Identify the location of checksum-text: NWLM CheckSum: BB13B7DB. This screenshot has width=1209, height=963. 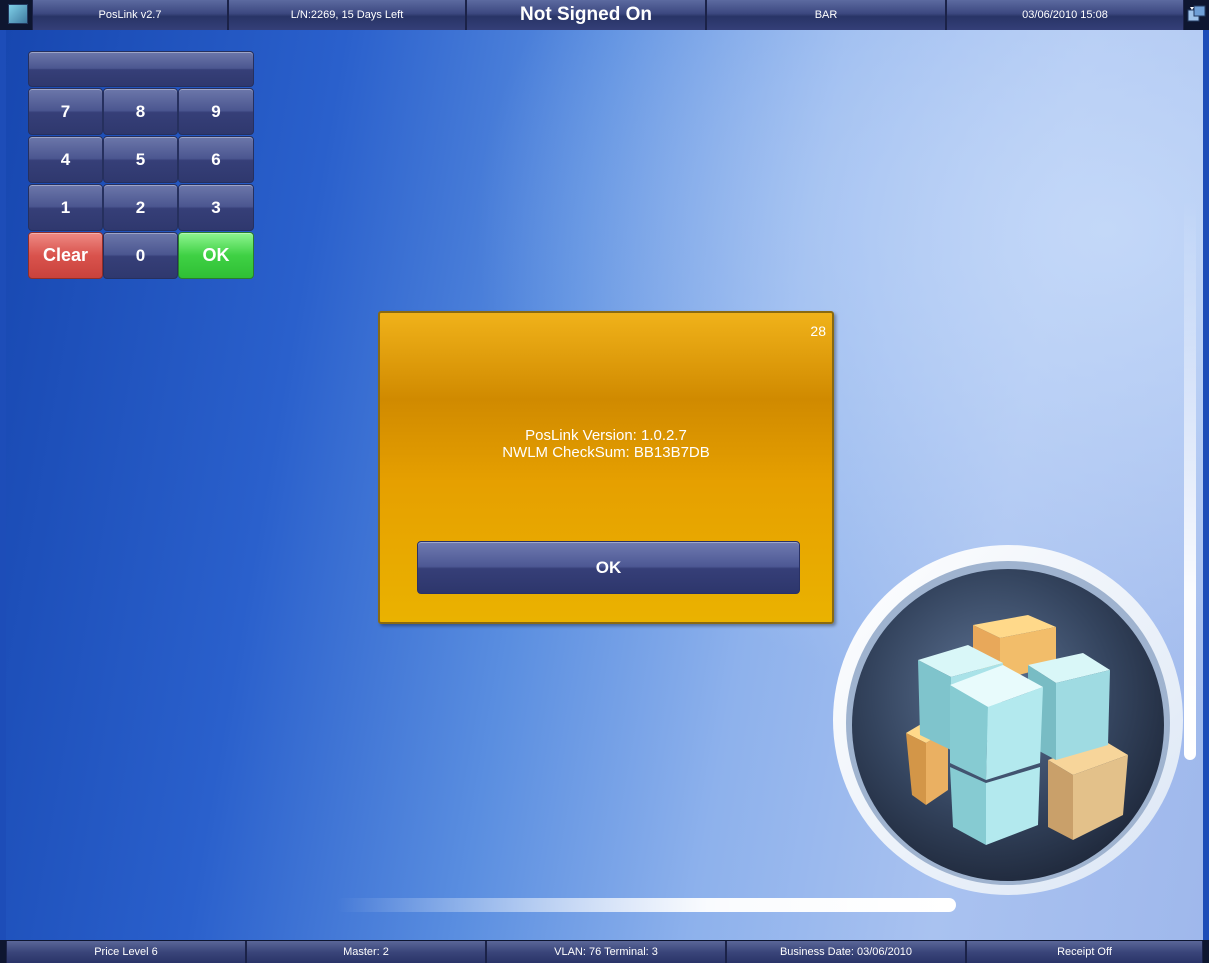
(606, 452).